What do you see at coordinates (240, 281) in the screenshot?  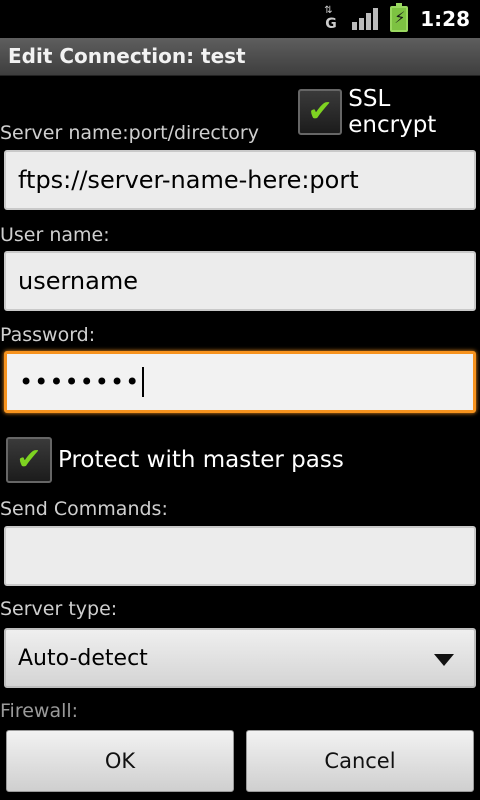 I see `username-input: username` at bounding box center [240, 281].